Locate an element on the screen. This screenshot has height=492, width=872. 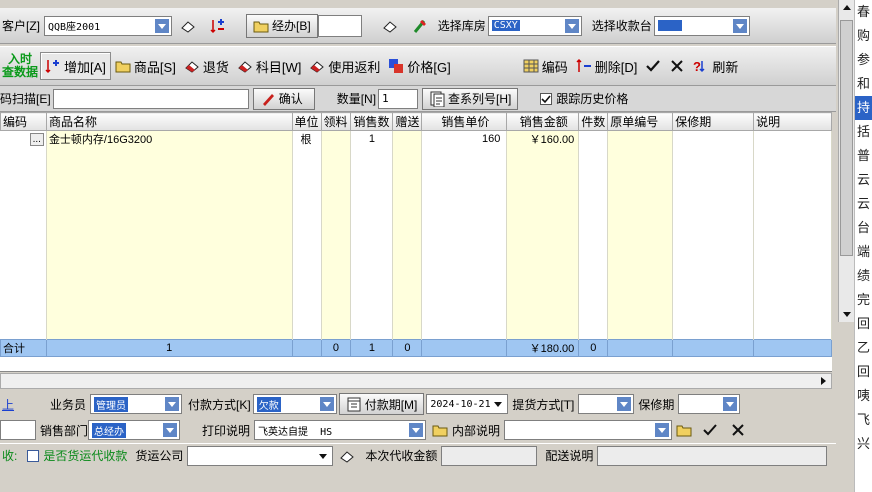
internal-select is located at coordinates (588, 430).